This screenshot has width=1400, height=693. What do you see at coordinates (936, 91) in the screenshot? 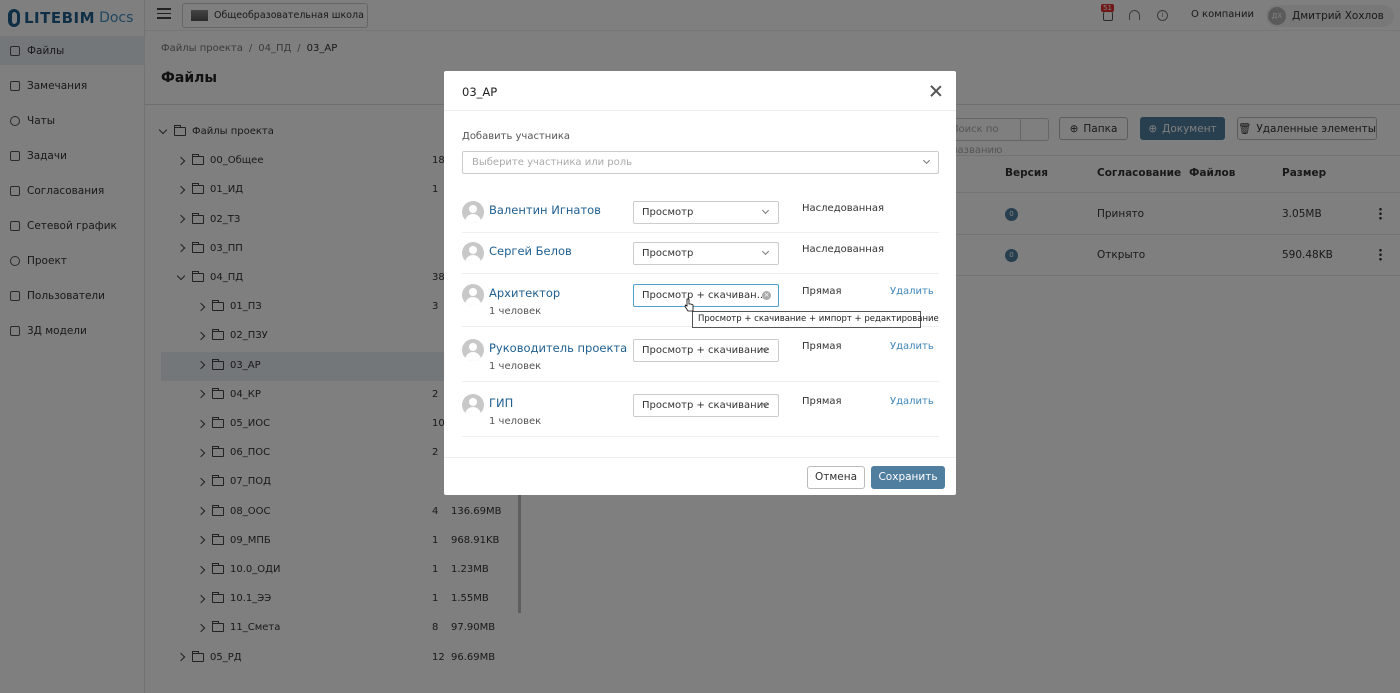
I see `close-icon` at bounding box center [936, 91].